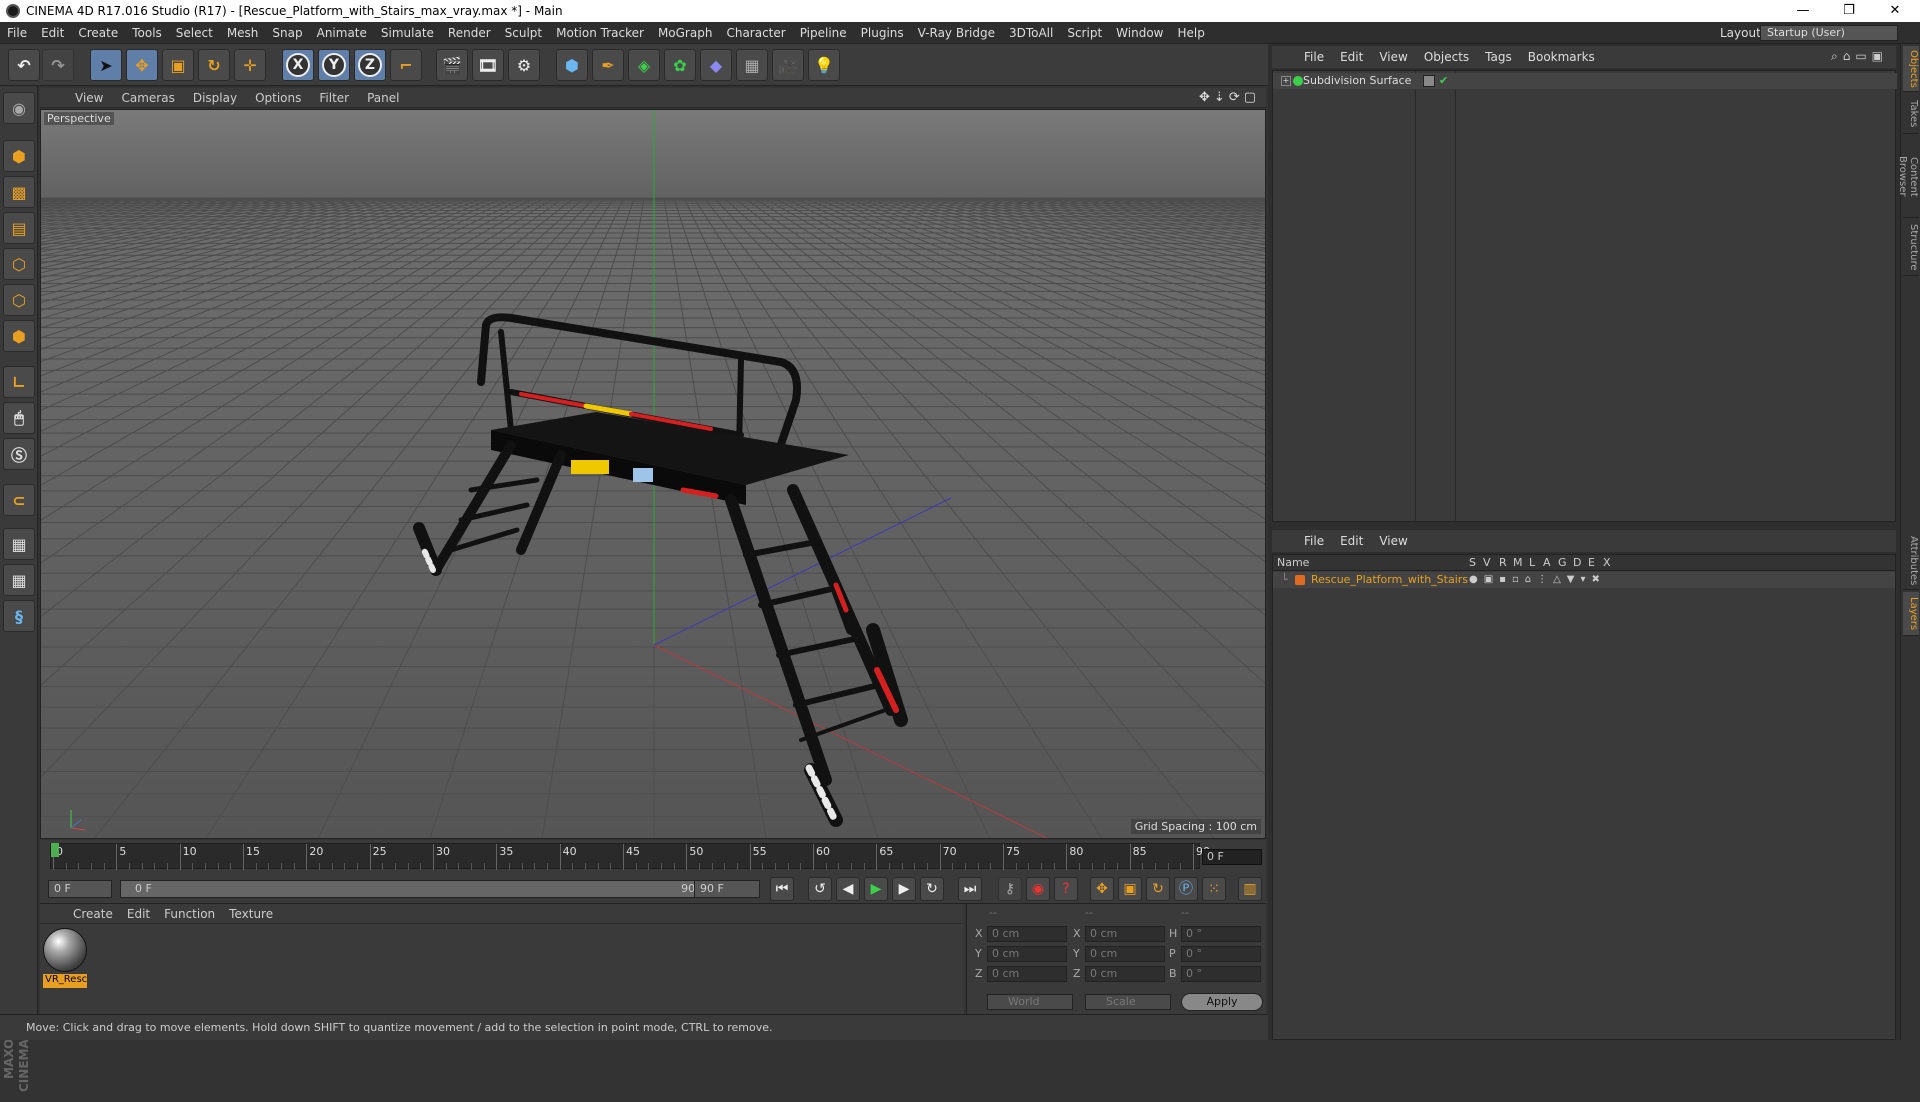  Describe the element at coordinates (19, 108) in the screenshot. I see `make-editable-button: ◉` at that location.